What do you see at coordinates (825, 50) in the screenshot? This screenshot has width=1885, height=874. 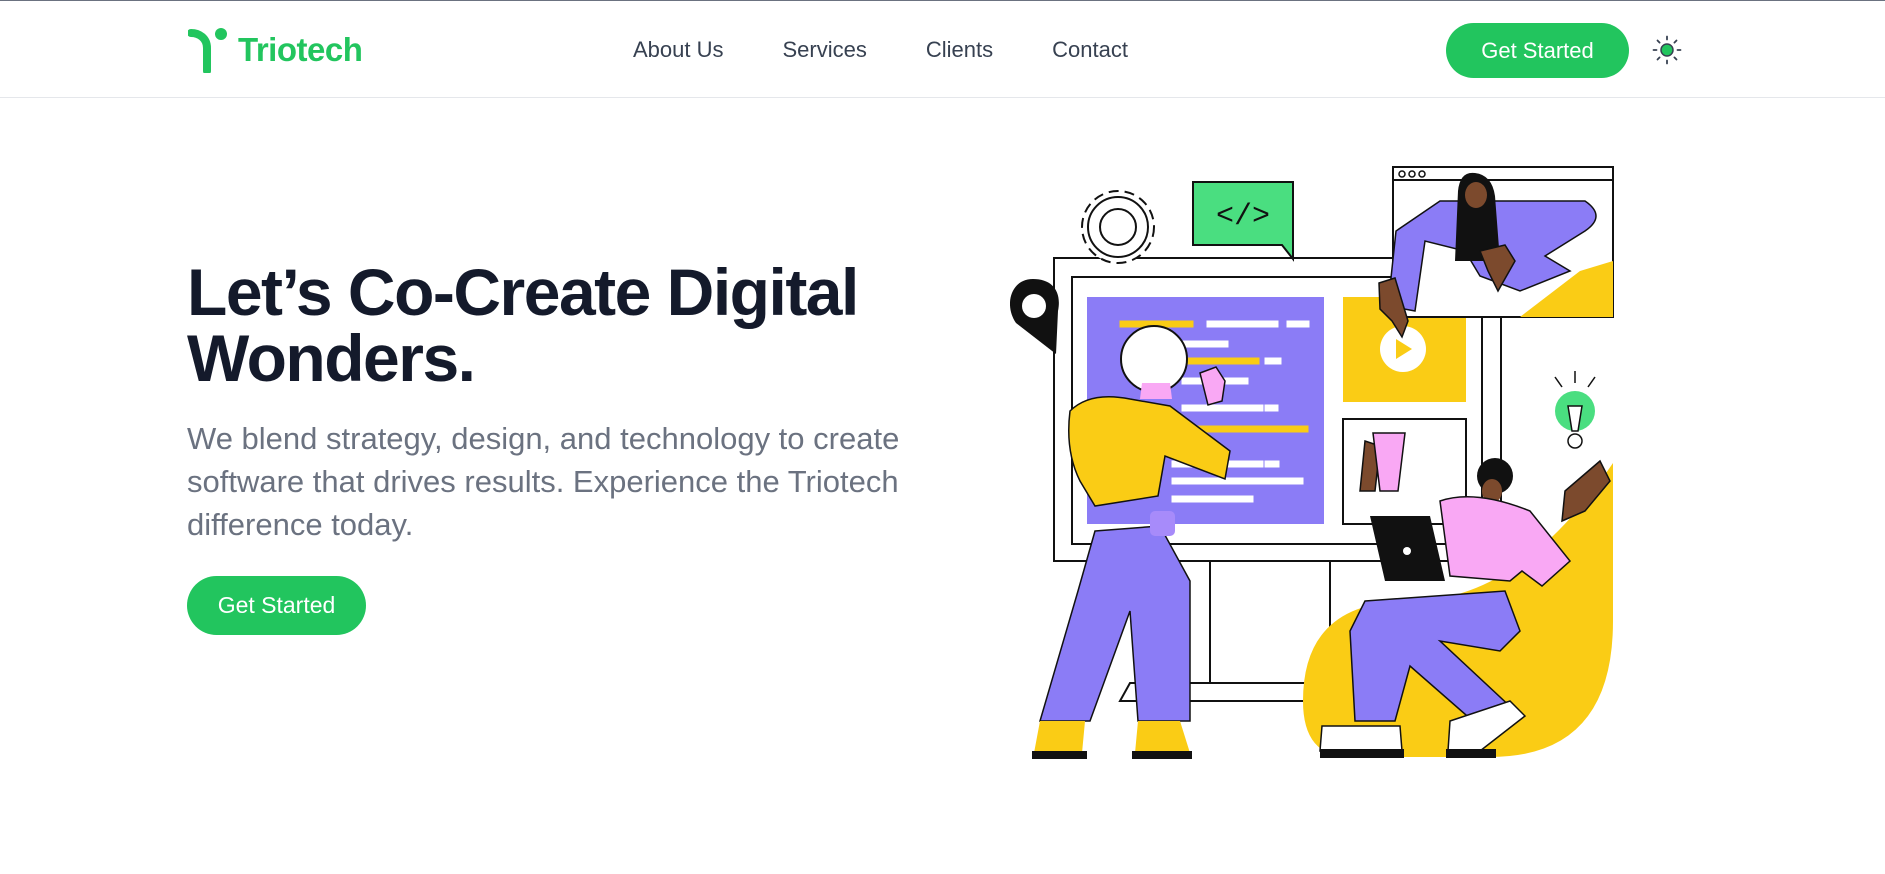 I see `nav-services: Services` at bounding box center [825, 50].